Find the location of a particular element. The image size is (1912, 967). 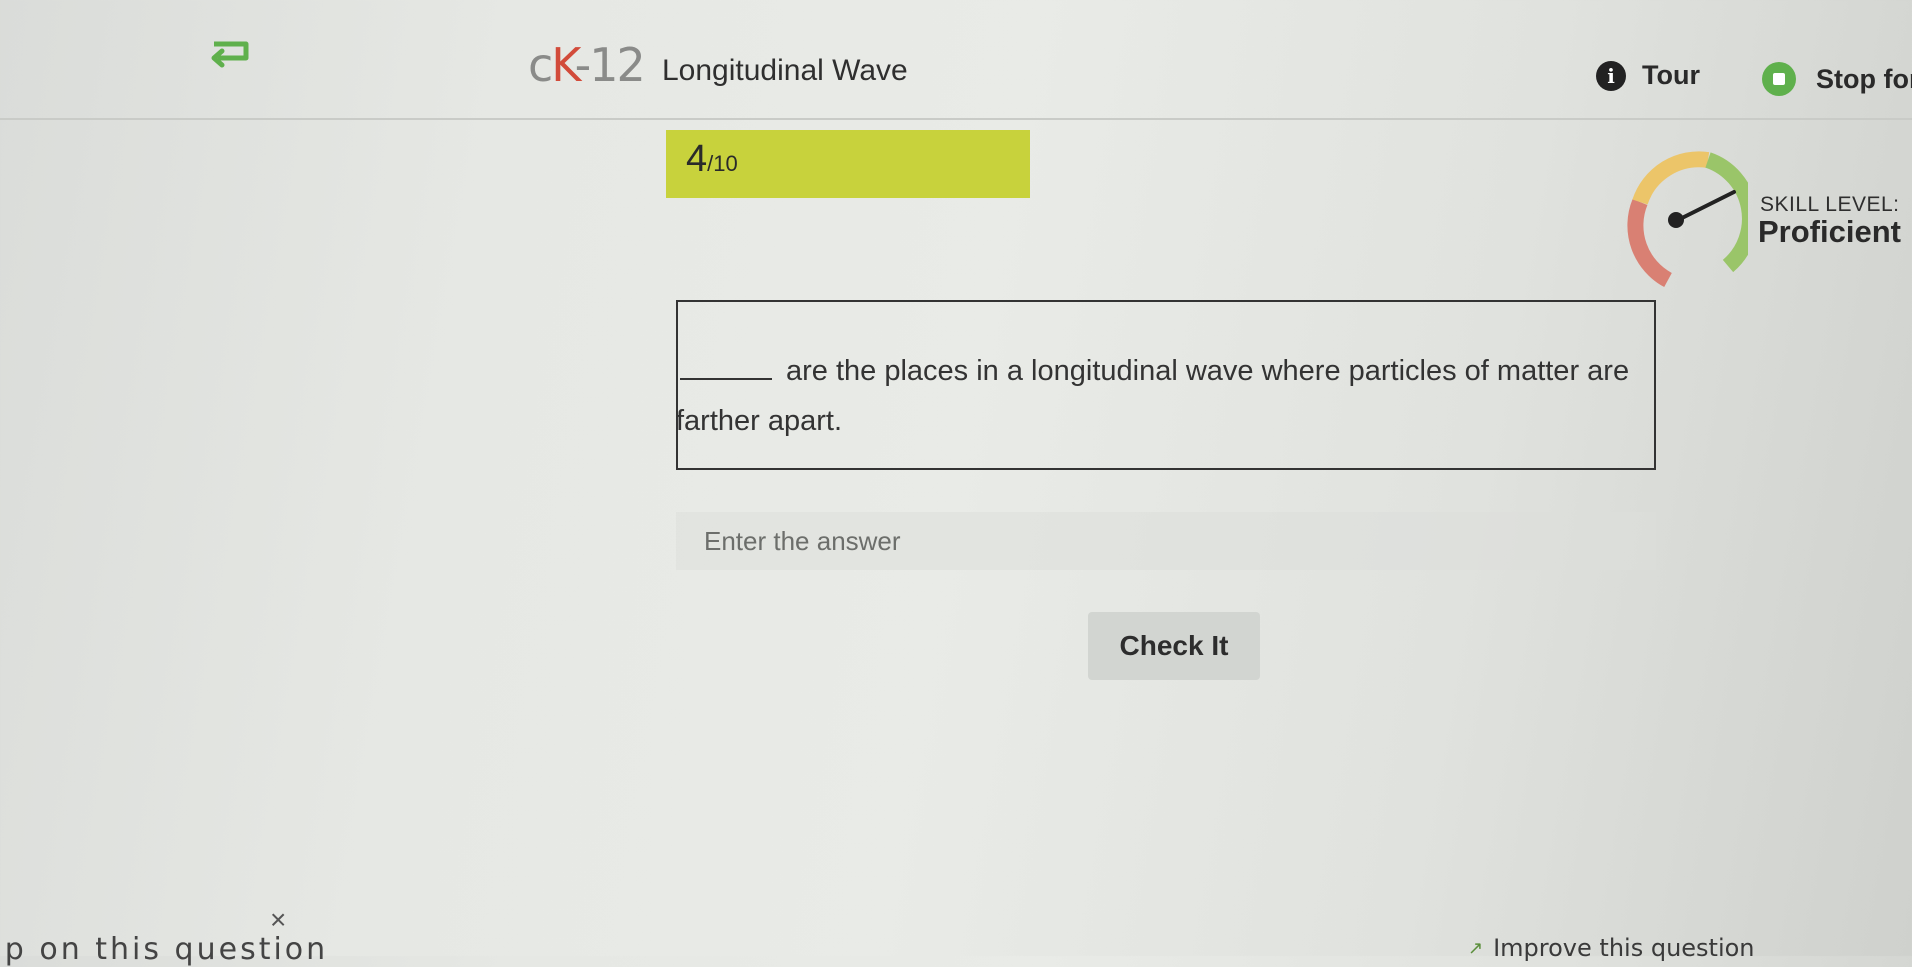

stop-button: Stop for is located at coordinates (1837, 79).